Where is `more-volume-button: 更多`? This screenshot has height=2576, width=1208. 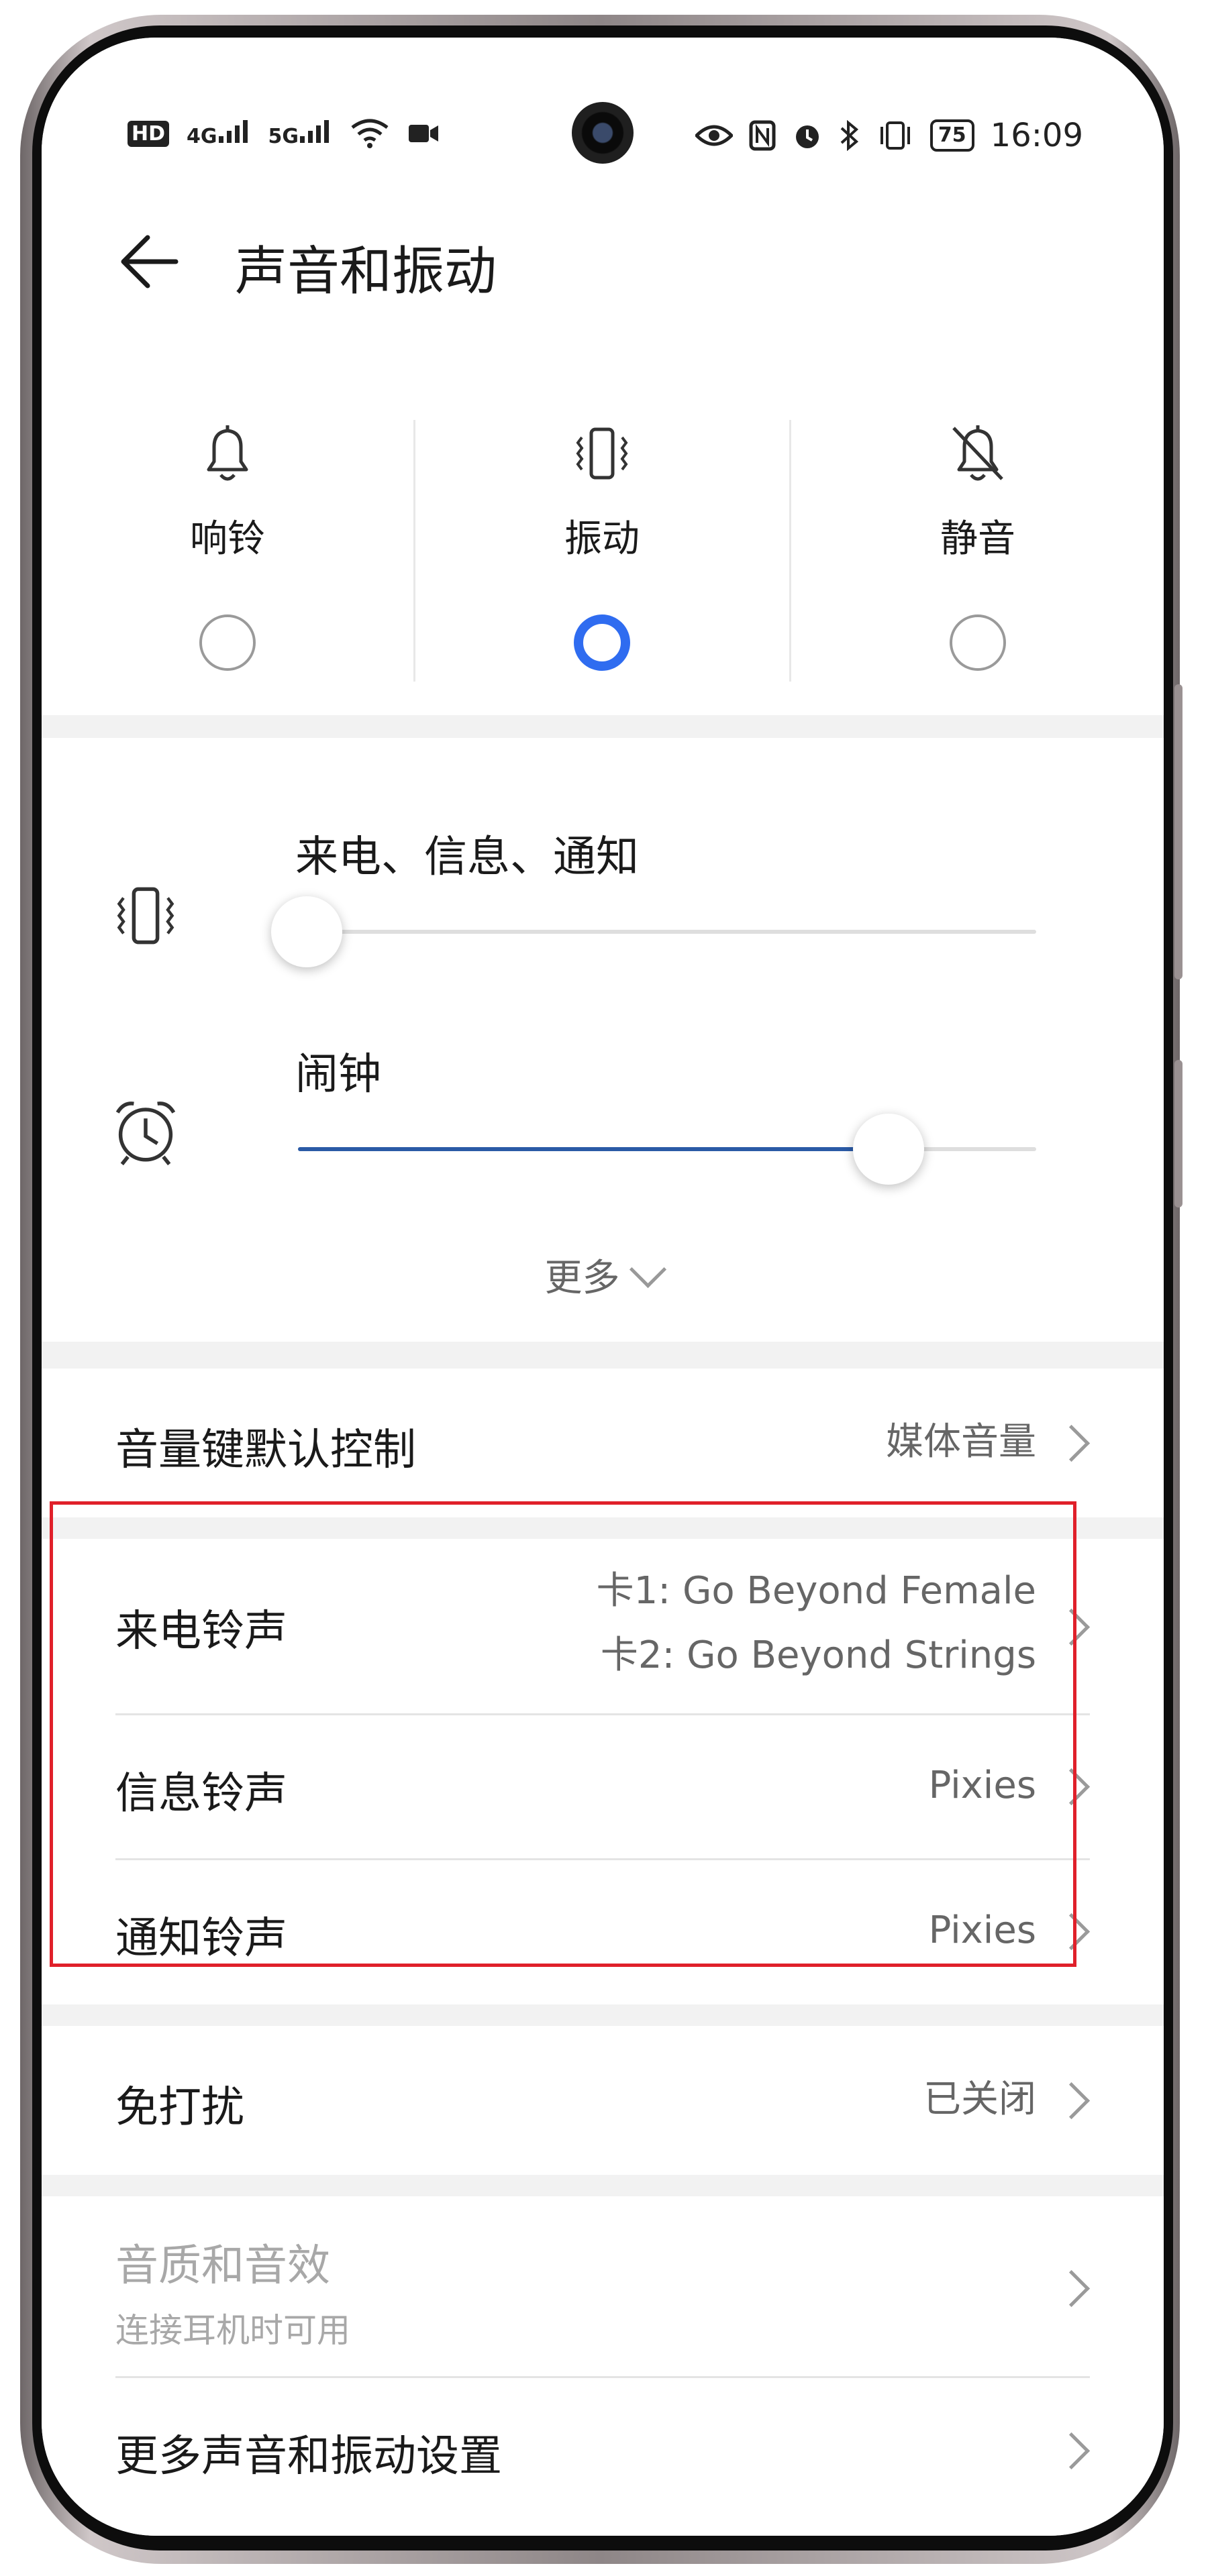
more-volume-button: 更多 is located at coordinates (603, 1275).